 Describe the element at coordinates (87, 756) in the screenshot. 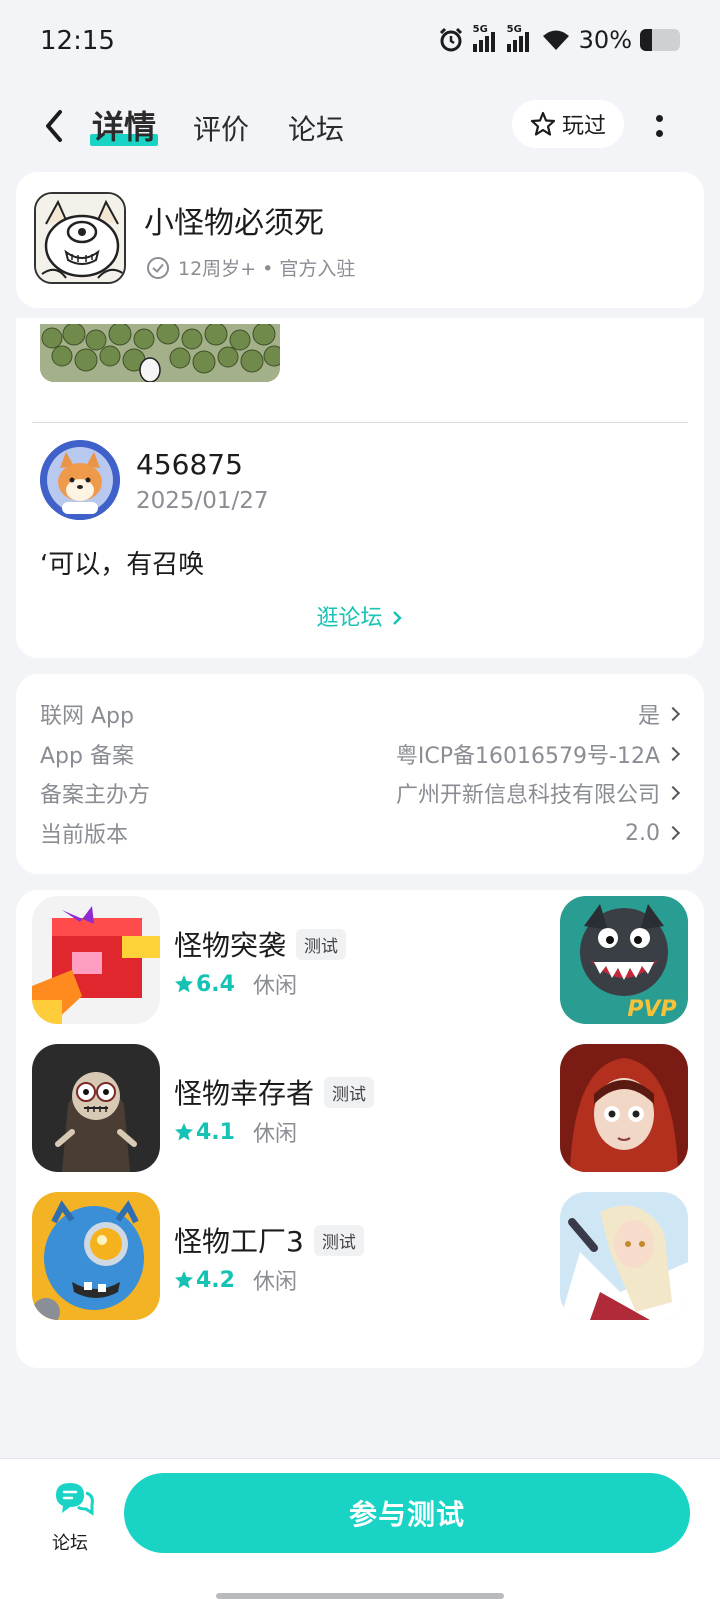

I see `info-key: App 备案` at that location.